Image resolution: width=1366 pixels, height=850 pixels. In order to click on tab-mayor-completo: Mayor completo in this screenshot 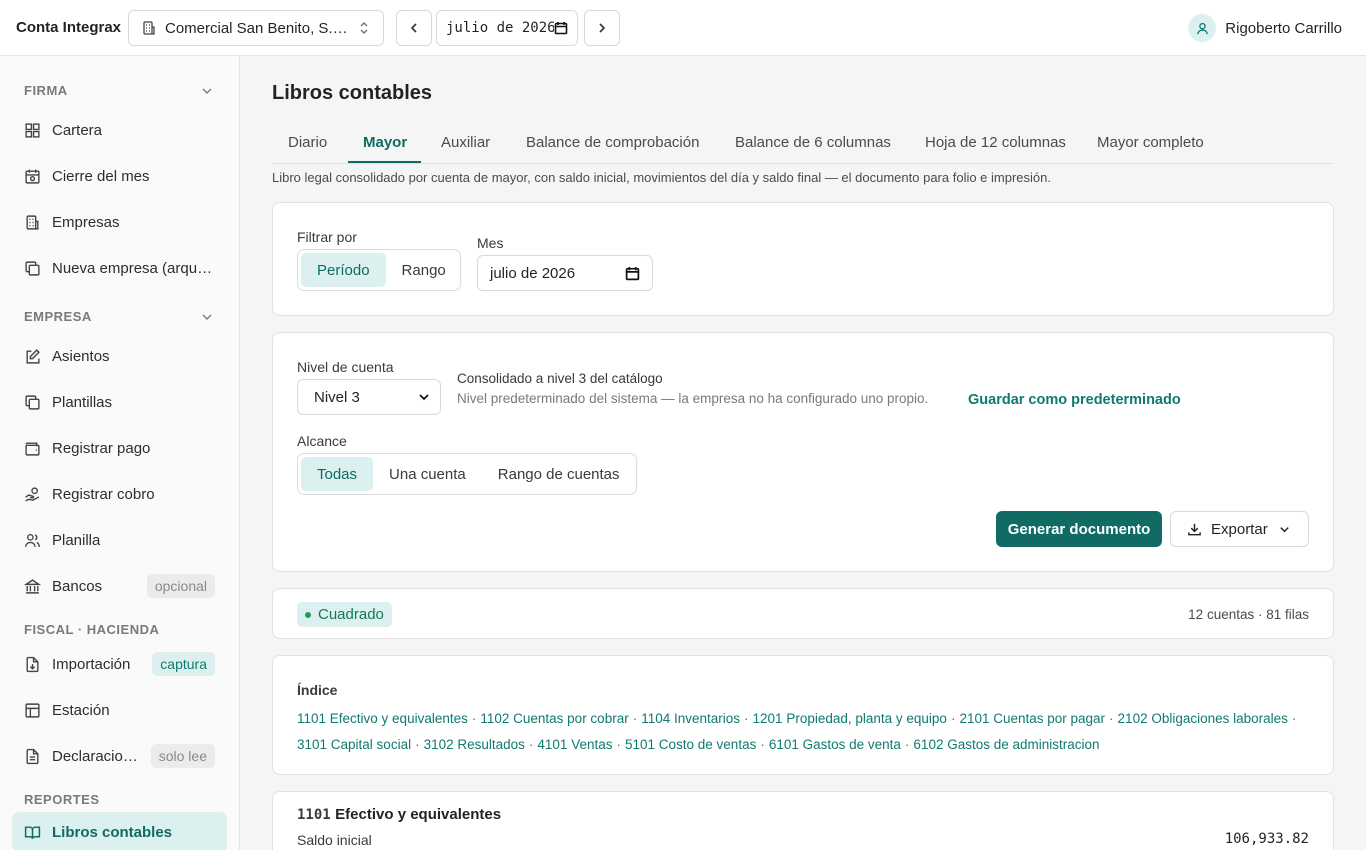, I will do `click(1150, 142)`.